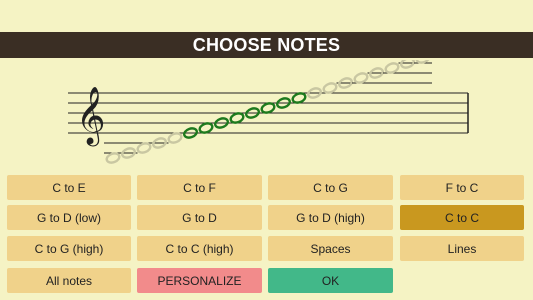  I want to click on header-bar: CHOOSE NOTES, so click(266, 45).